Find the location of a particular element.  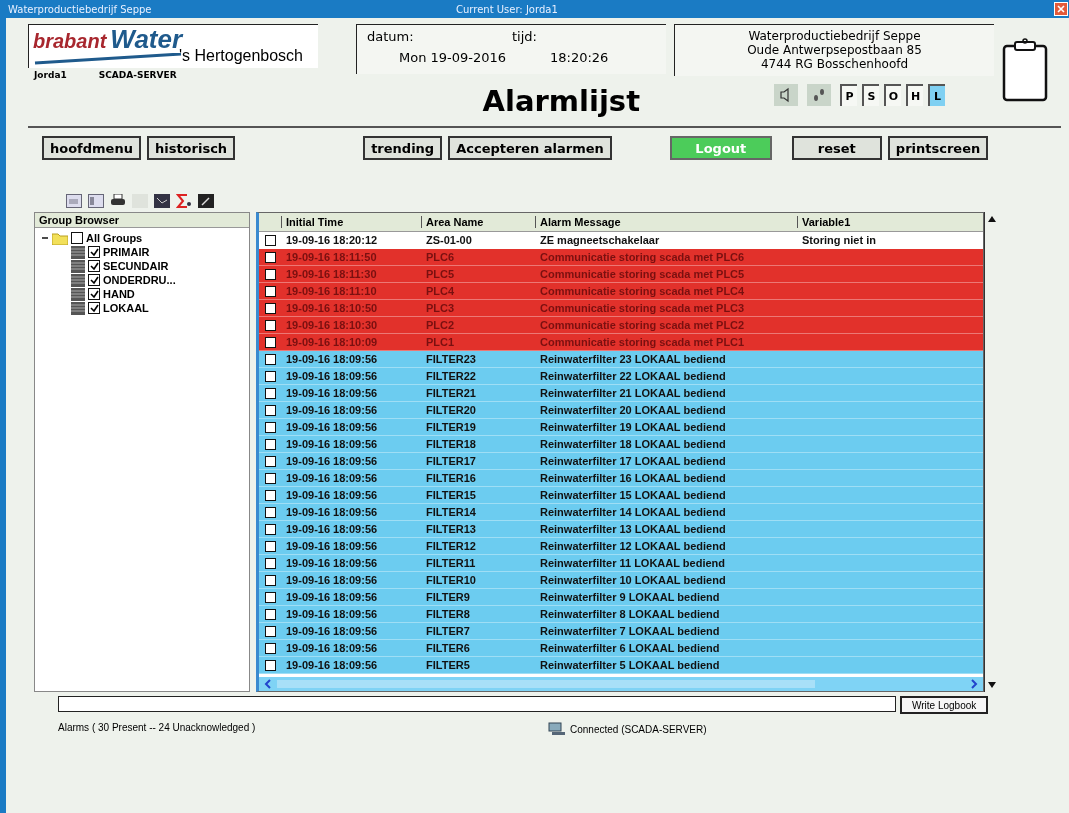

alarm-row: 19-09-16 18:09:56 FILTER14 Reinwaterfilter 14 LOKAAL bediend is located at coordinates (621, 512).